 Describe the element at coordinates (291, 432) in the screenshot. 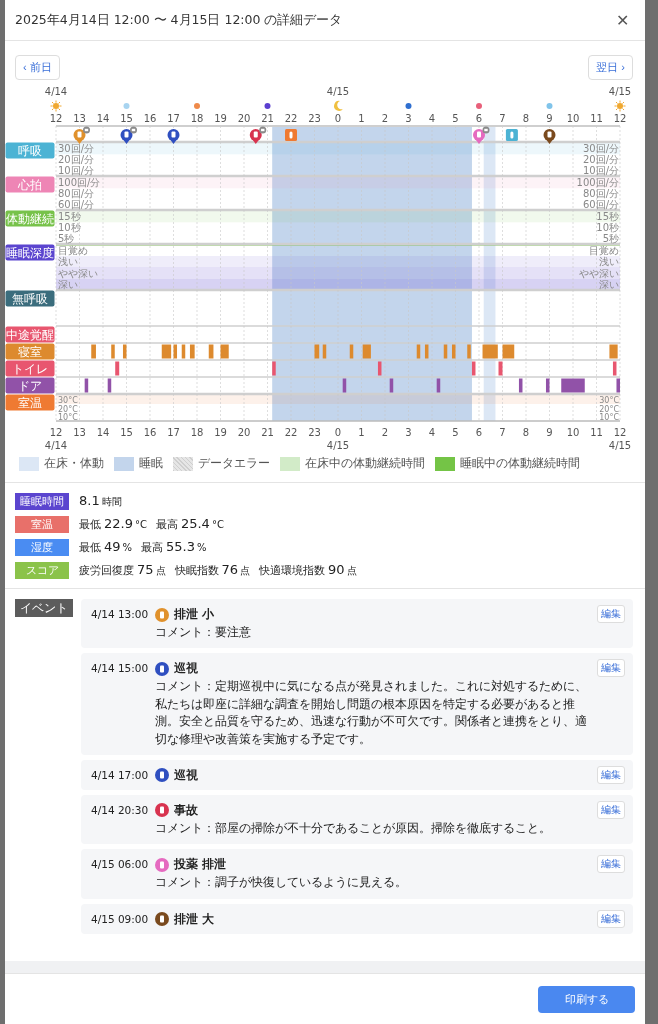

I see `axis-label: 22` at that location.